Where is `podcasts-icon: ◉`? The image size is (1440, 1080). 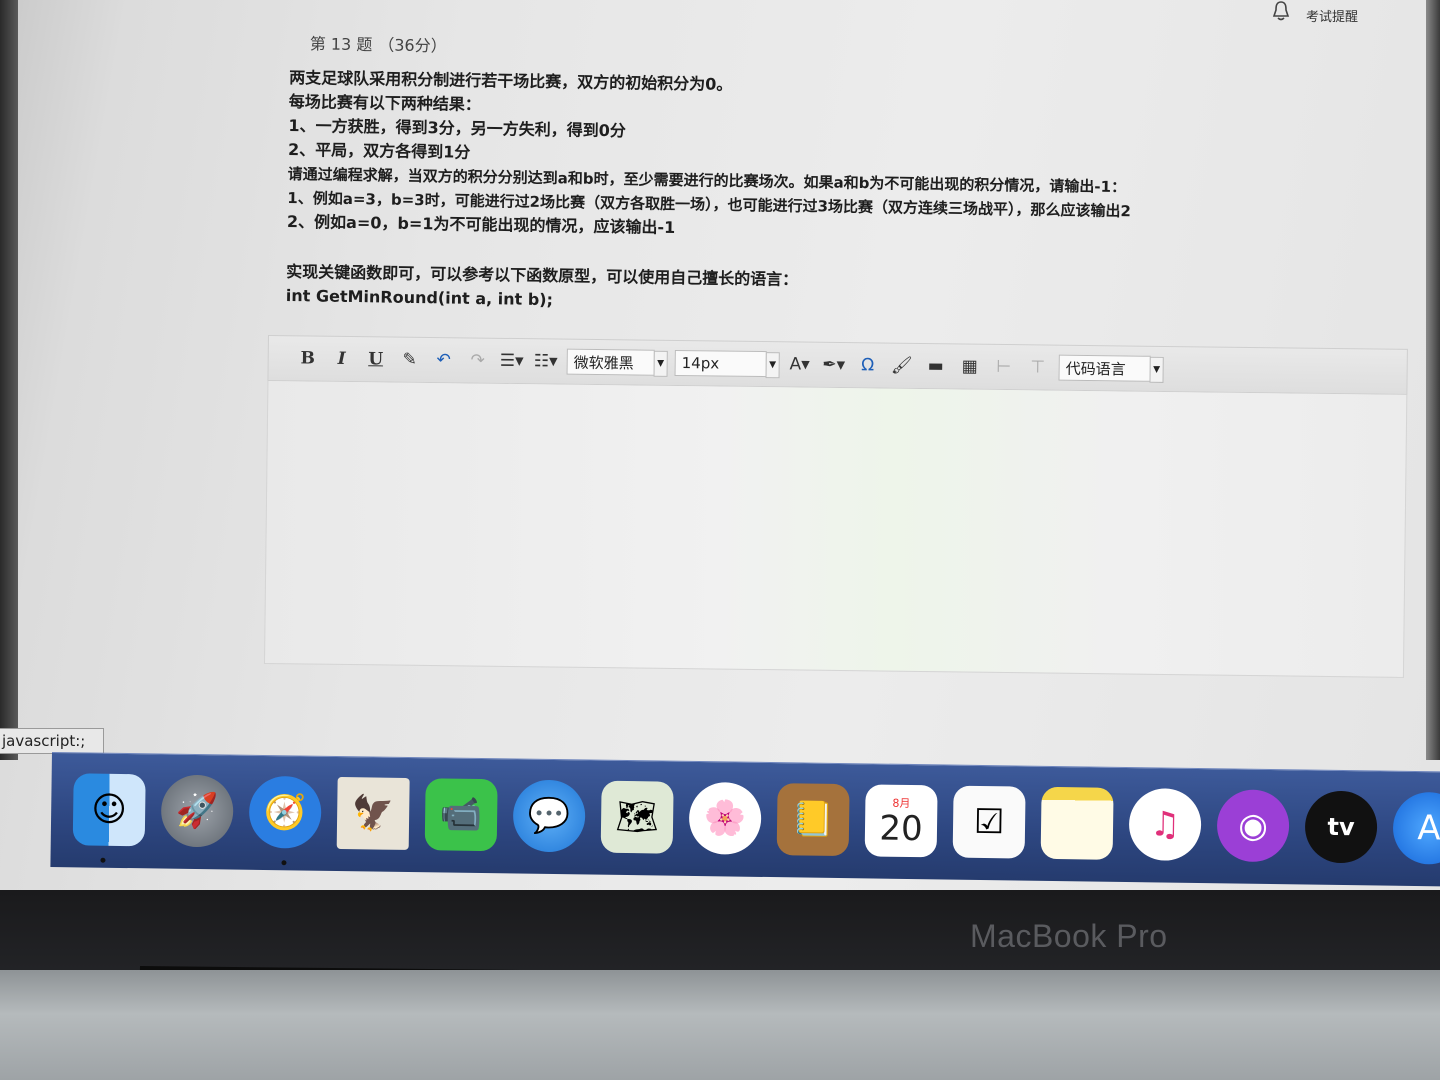
podcasts-icon: ◉ is located at coordinates (1253, 826).